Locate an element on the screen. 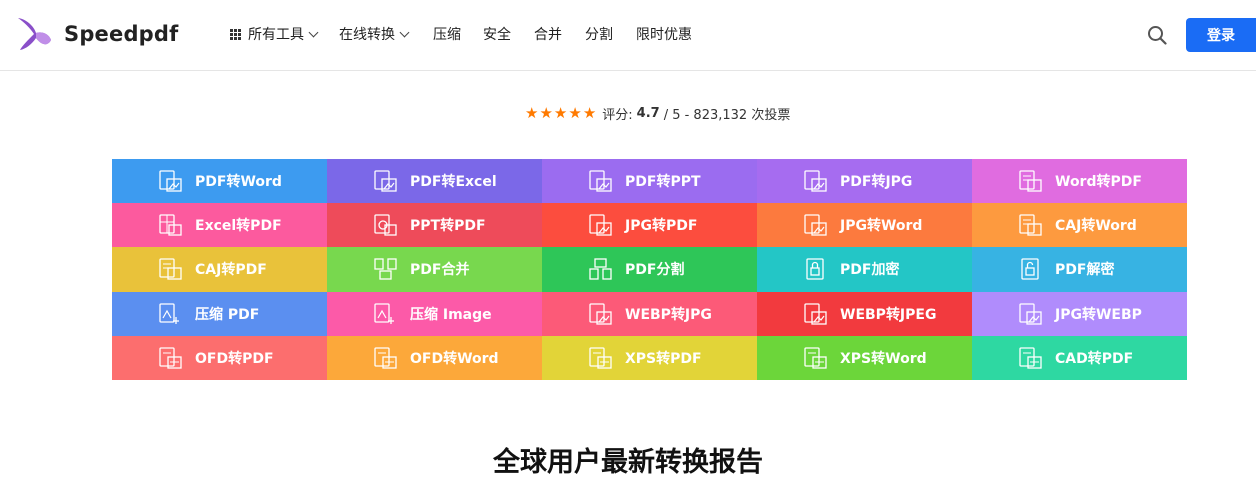 Image resolution: width=1256 pixels, height=497 pixels. tool-tile: 压缩 Image is located at coordinates (434, 313).